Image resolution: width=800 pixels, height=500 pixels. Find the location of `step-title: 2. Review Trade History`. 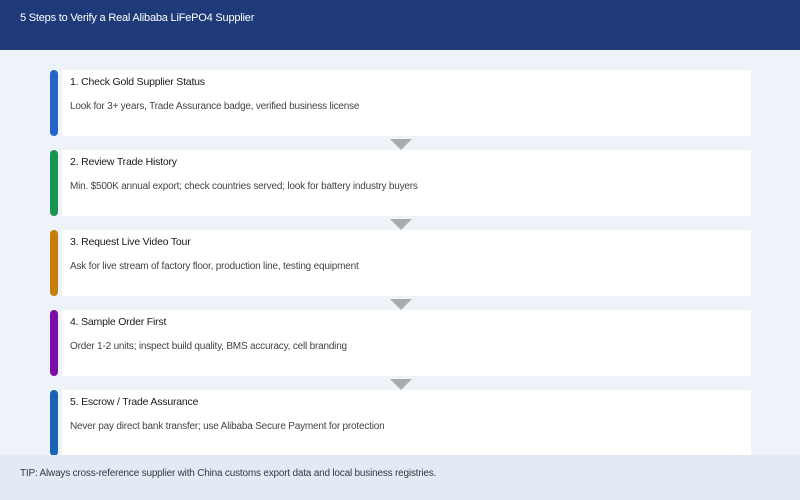

step-title: 2. Review Trade History is located at coordinates (123, 162).